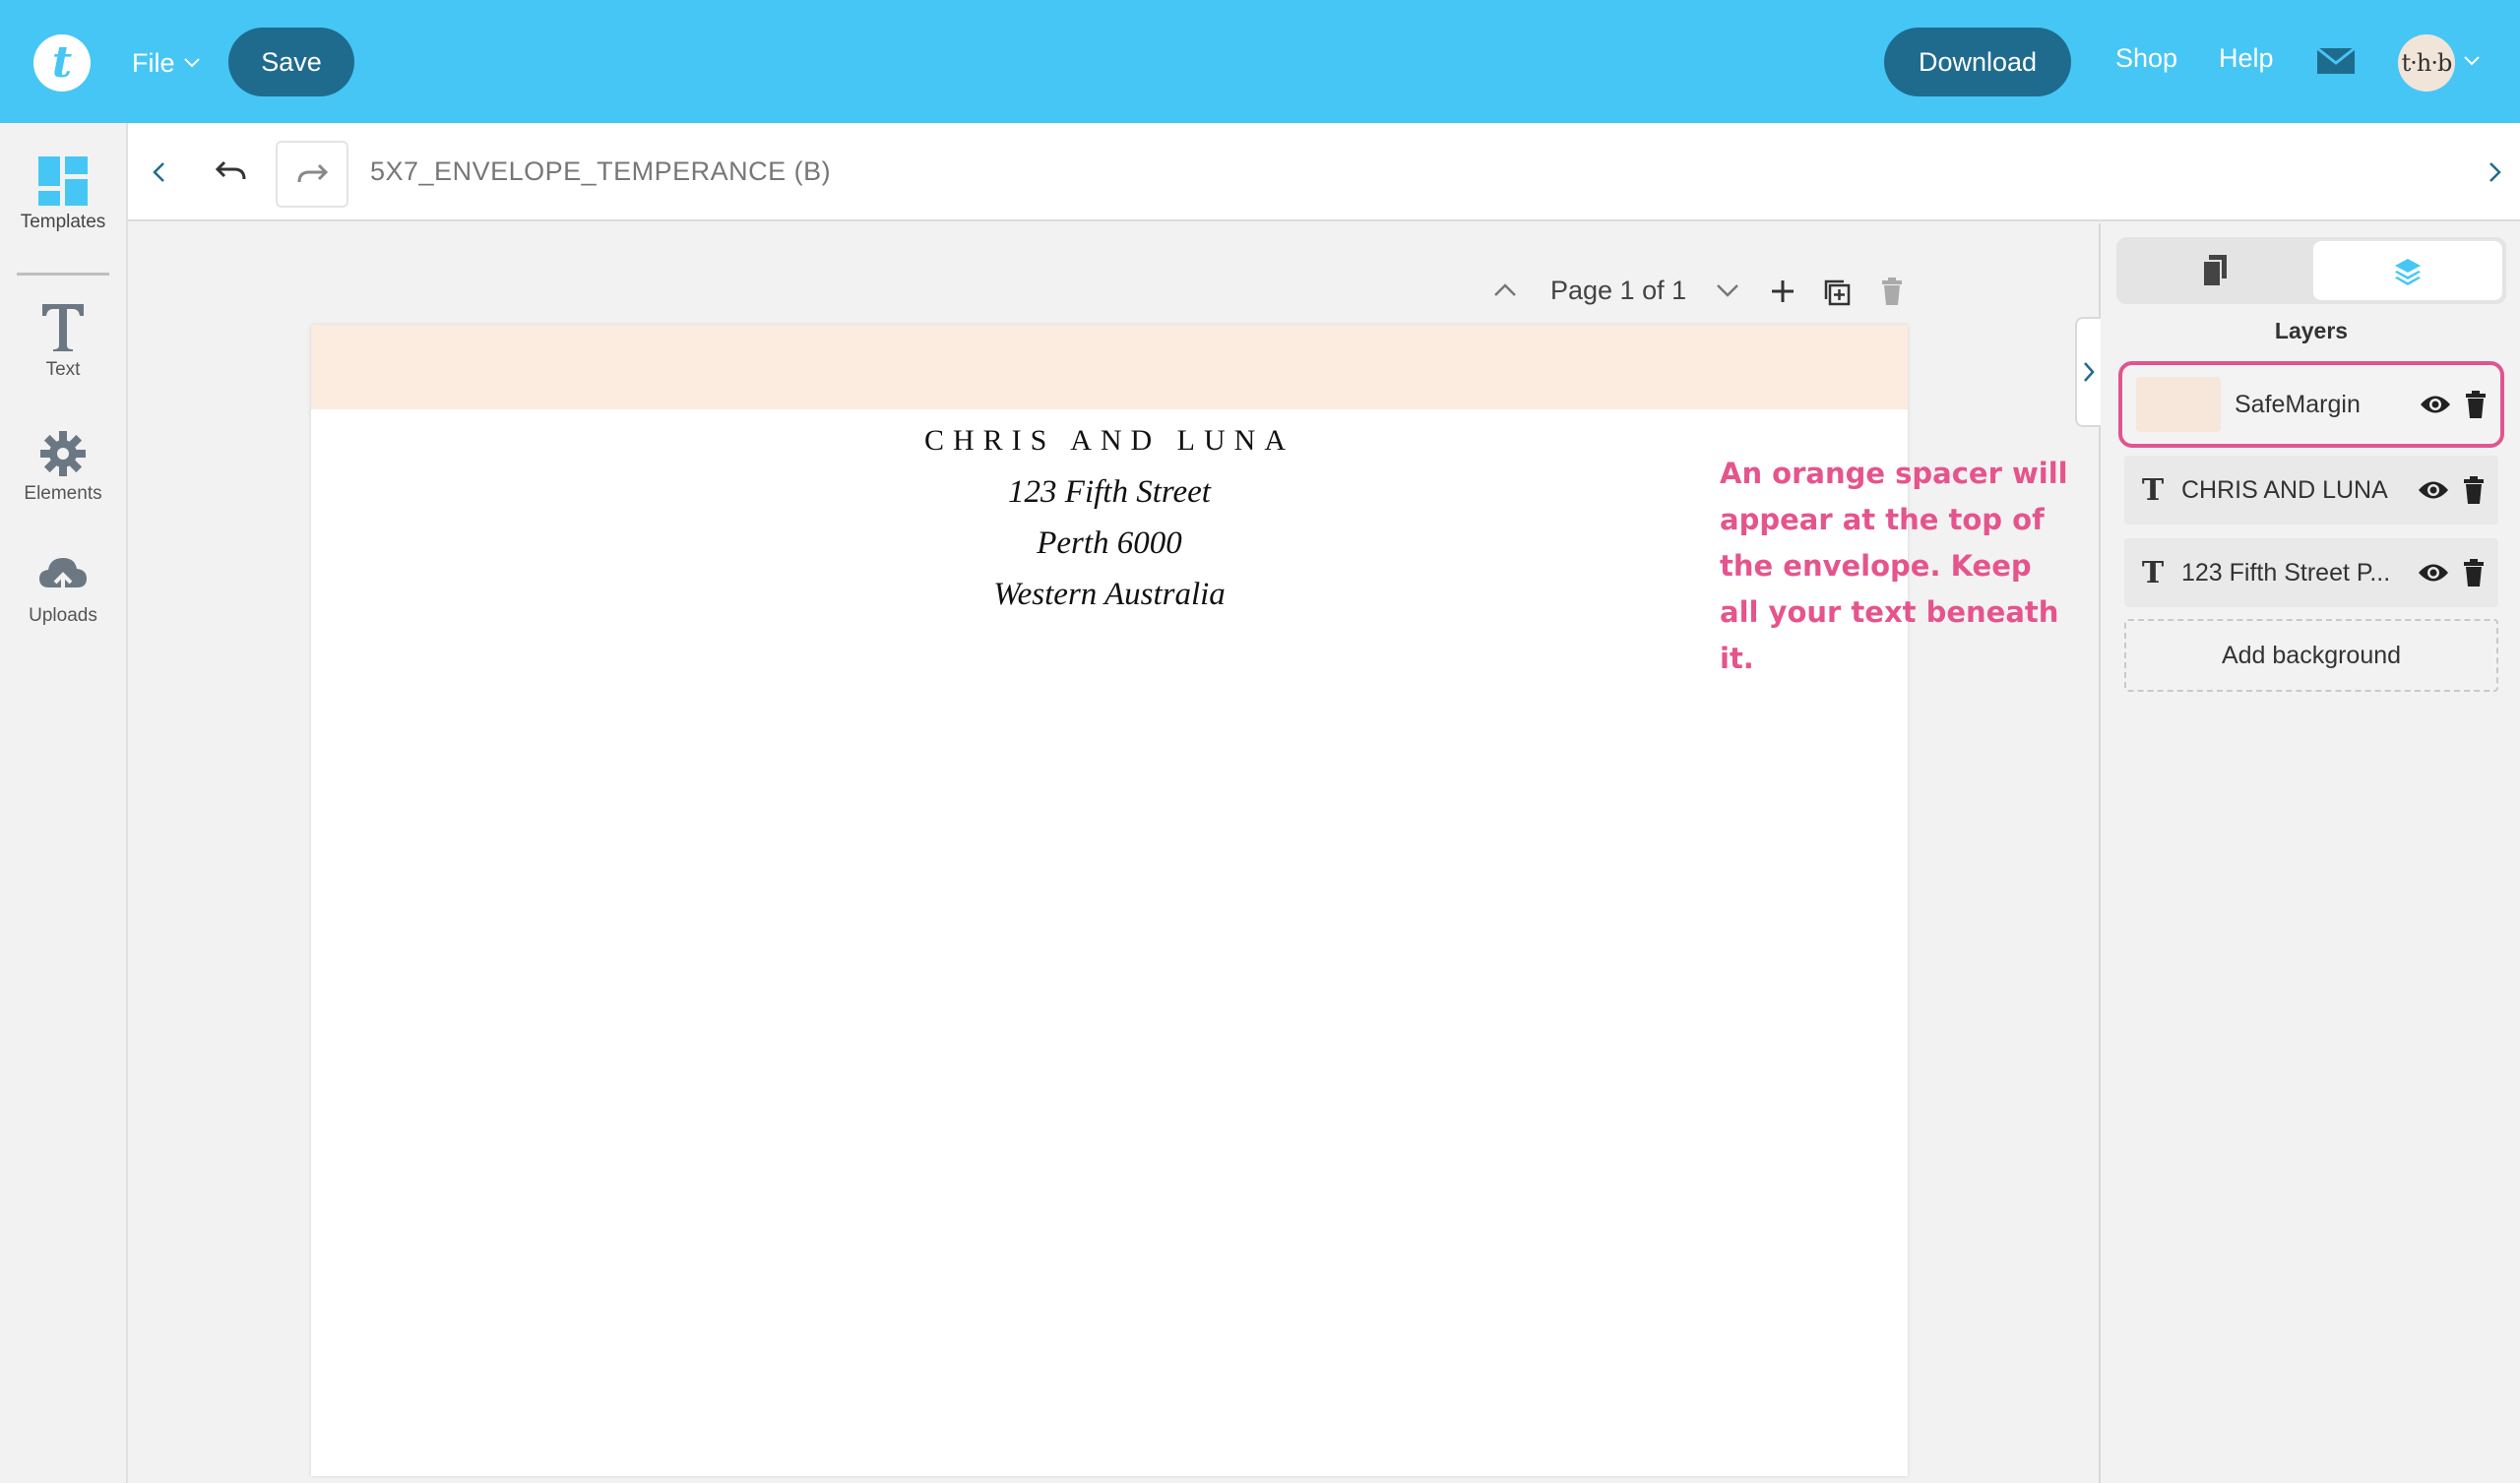  I want to click on collapse-panel-tab, so click(2088, 372).